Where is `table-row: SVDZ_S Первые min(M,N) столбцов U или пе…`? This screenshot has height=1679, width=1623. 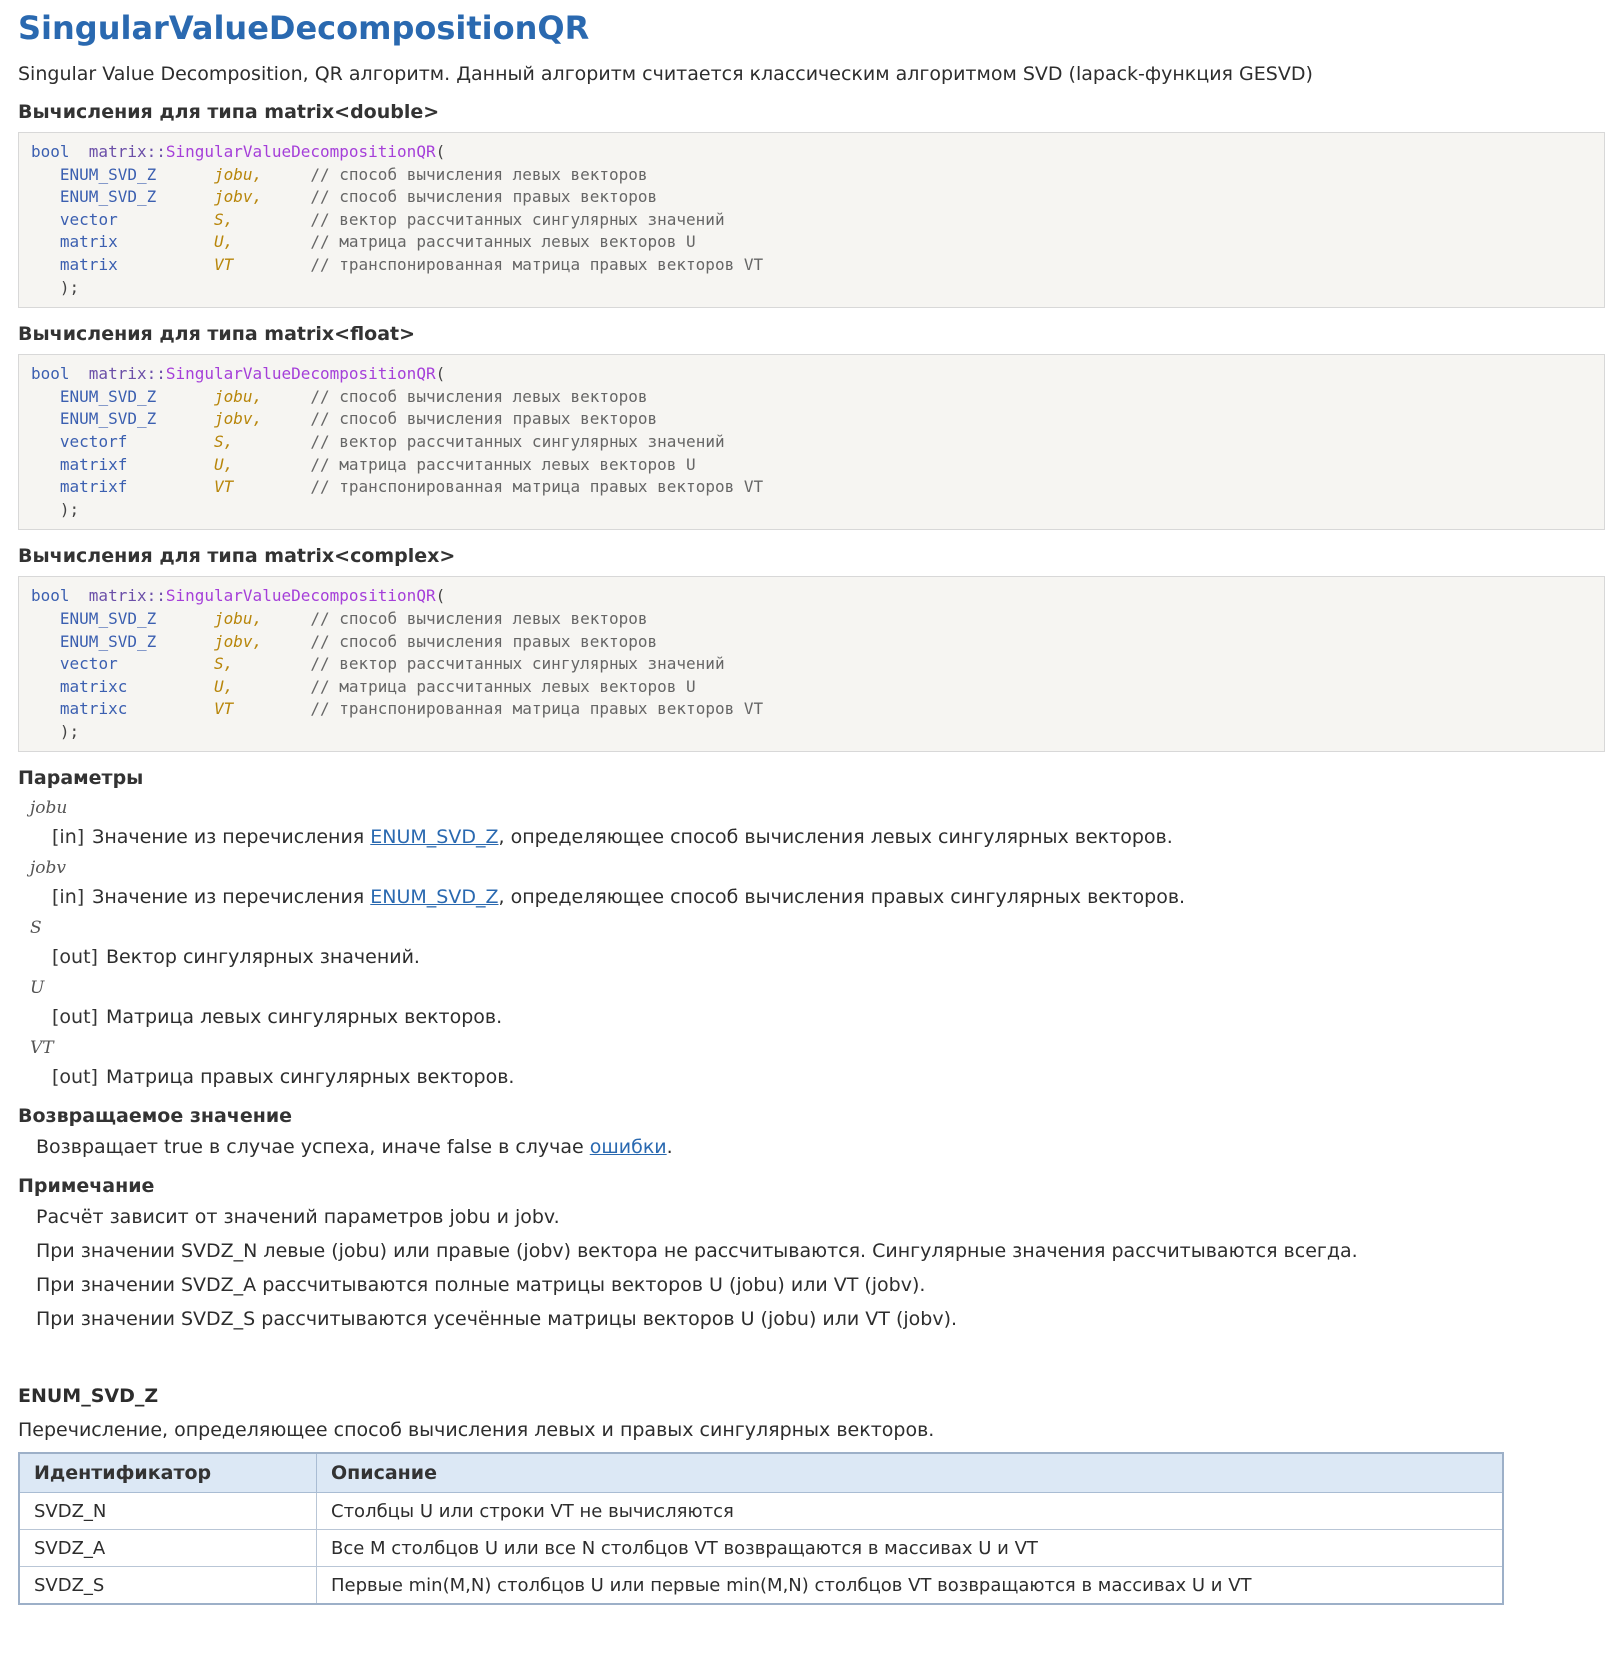
table-row: SVDZ_S Первые min(M,N) столбцов U или пе… is located at coordinates (761, 1585).